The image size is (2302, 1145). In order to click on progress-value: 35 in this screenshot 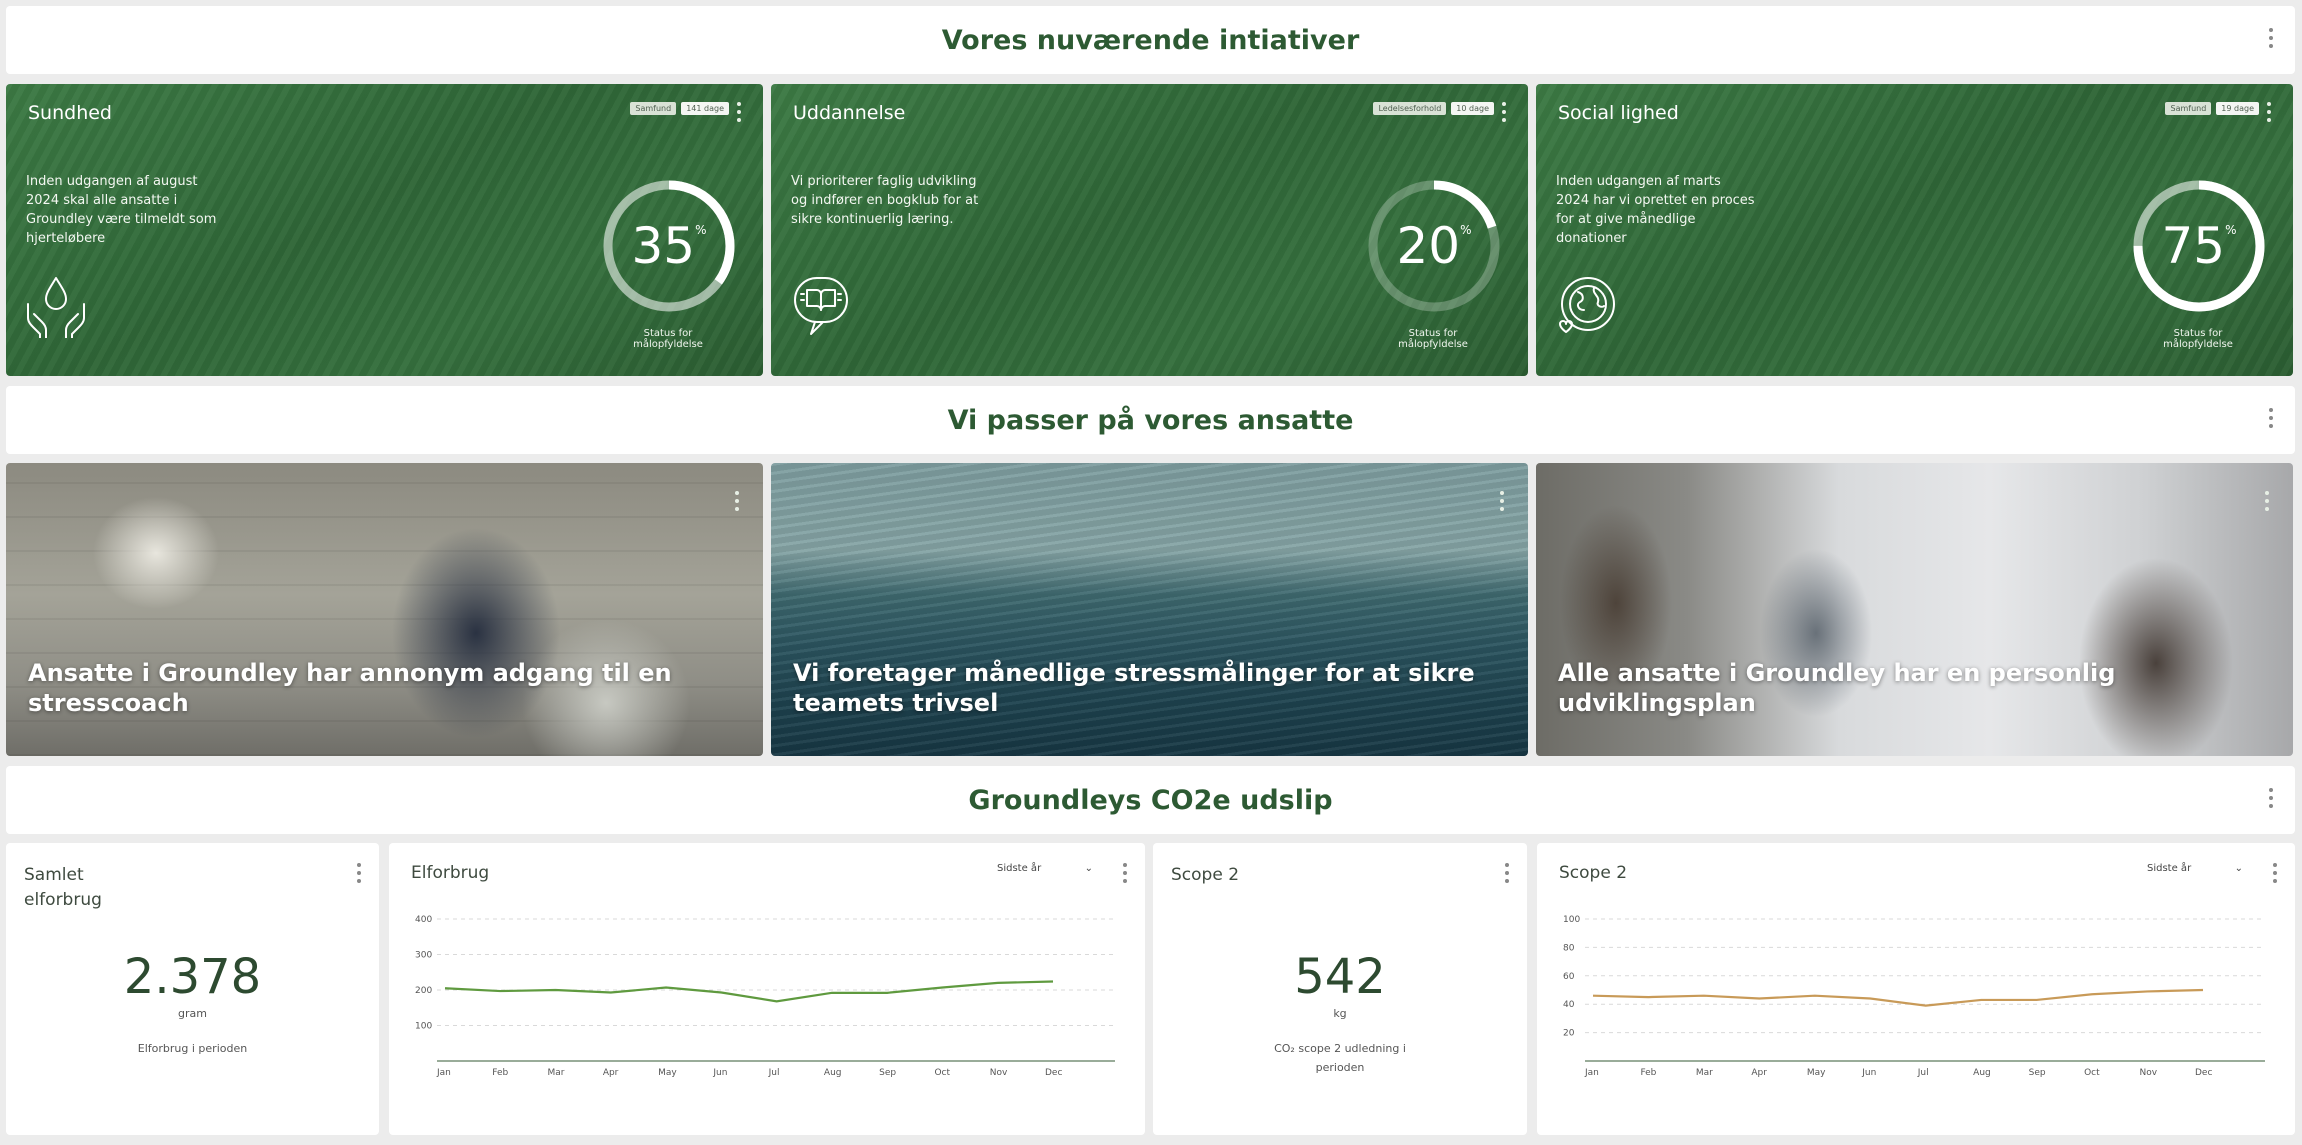, I will do `click(663, 246)`.